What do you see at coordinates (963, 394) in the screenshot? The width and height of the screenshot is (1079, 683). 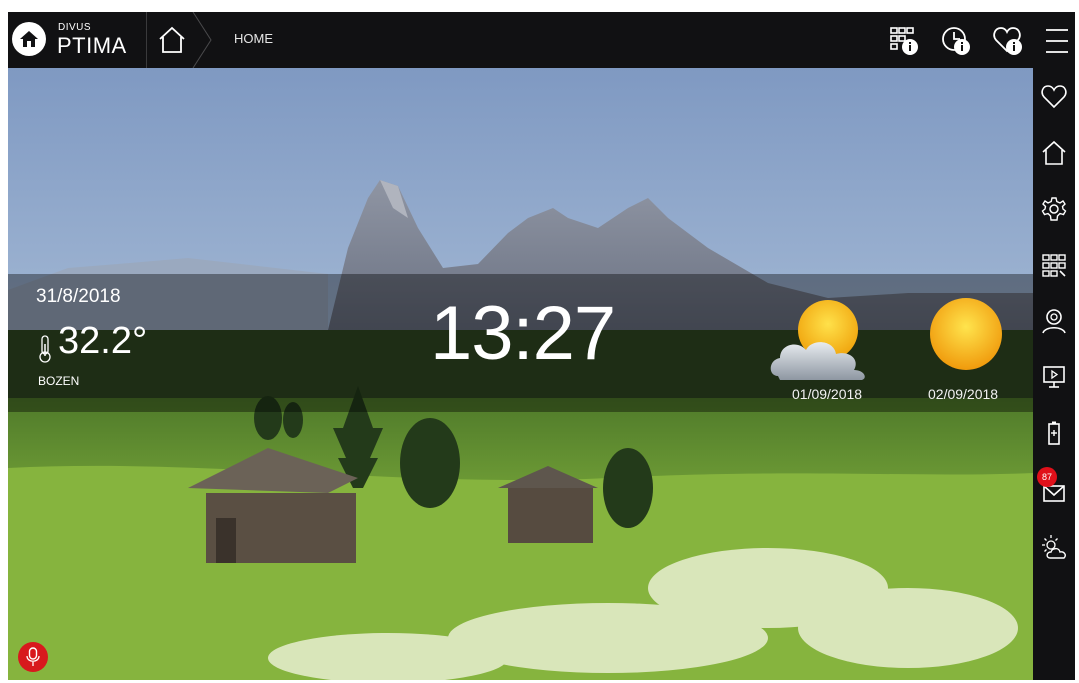 I see `forecast-date-2: 02/09/2018` at bounding box center [963, 394].